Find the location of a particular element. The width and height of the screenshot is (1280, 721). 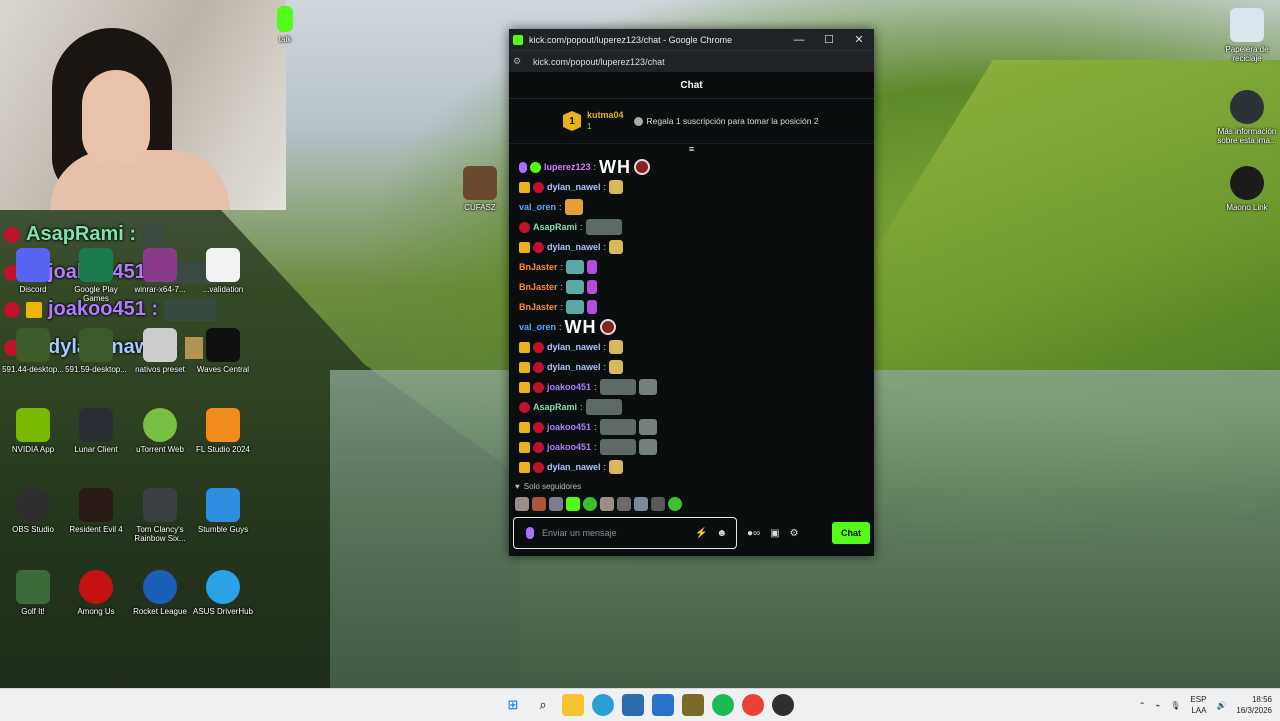

close-button: ✕ is located at coordinates (859, 39).